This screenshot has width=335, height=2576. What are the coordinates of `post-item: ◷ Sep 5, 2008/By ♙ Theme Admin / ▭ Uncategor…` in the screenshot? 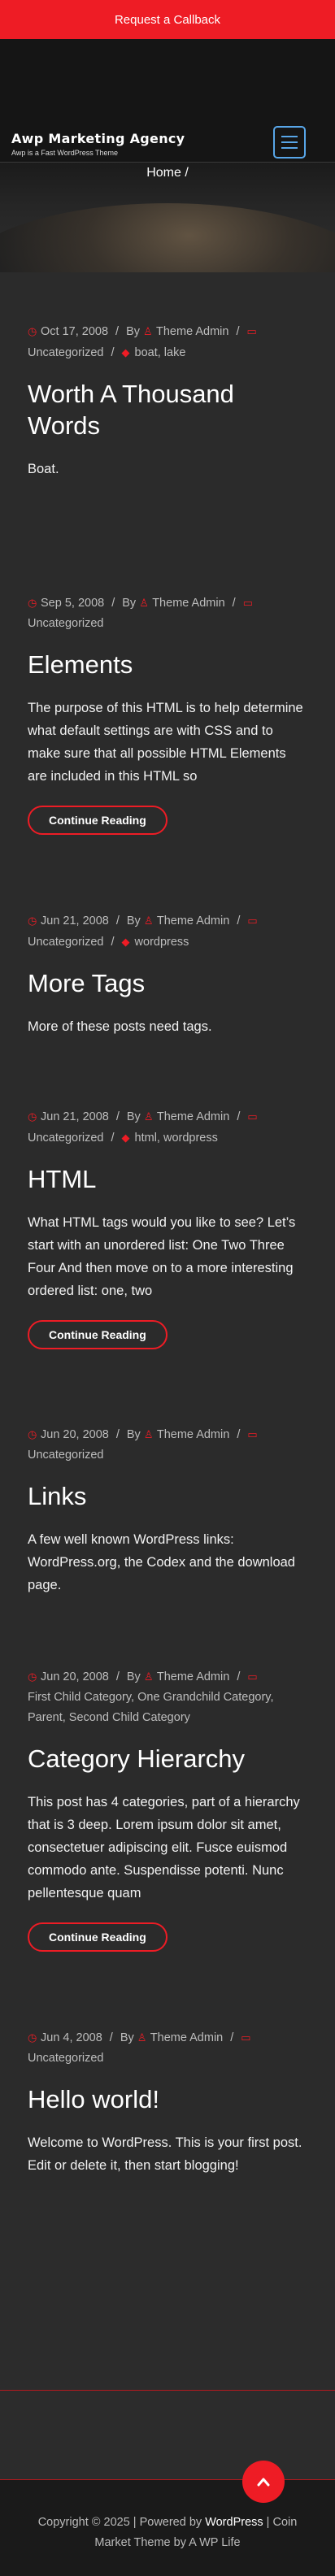 It's located at (167, 751).